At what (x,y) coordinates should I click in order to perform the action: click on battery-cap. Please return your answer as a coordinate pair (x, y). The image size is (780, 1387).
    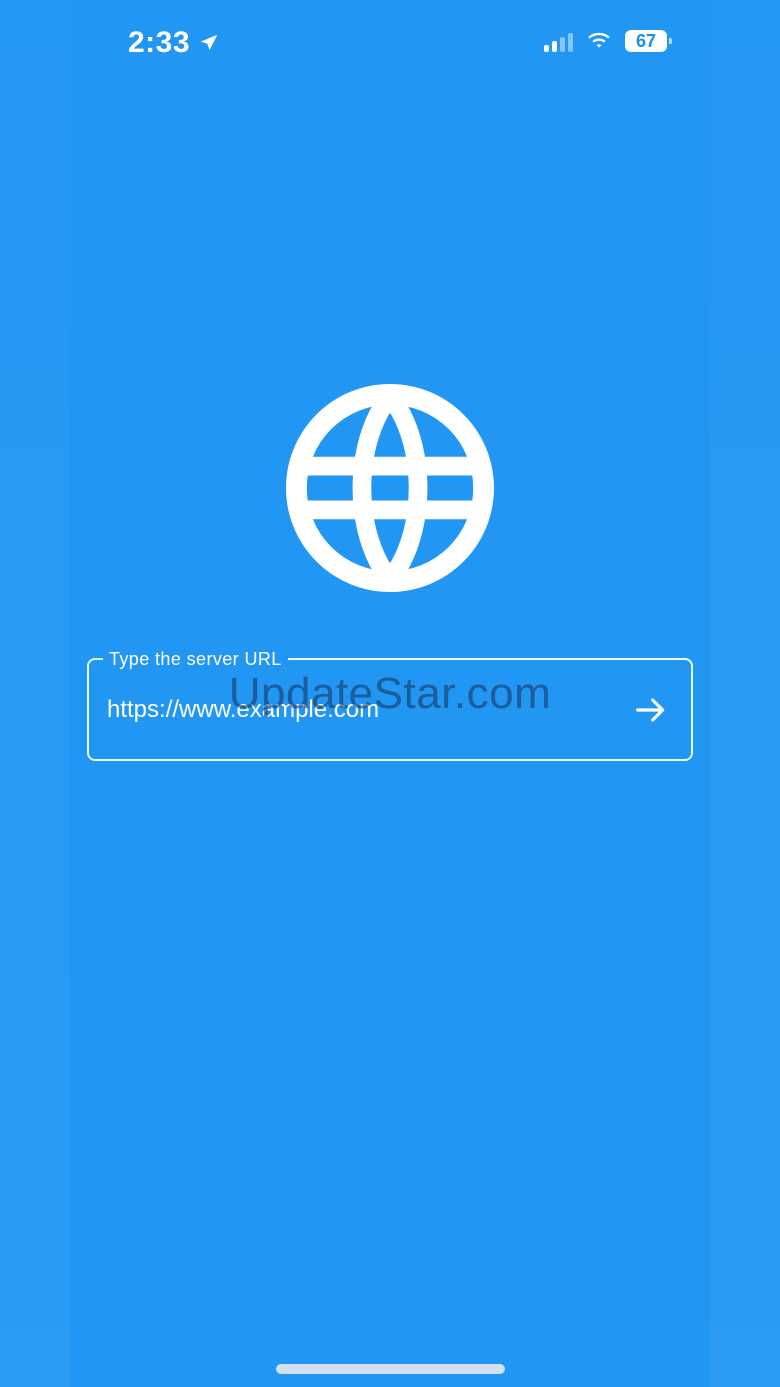
    Looking at the image, I should click on (670, 41).